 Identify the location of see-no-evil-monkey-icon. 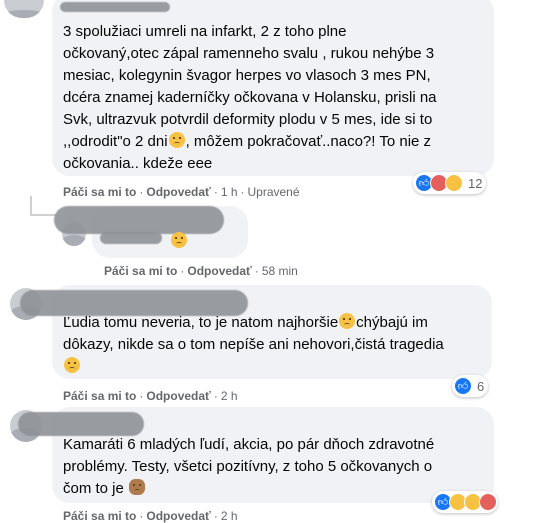
(137, 487).